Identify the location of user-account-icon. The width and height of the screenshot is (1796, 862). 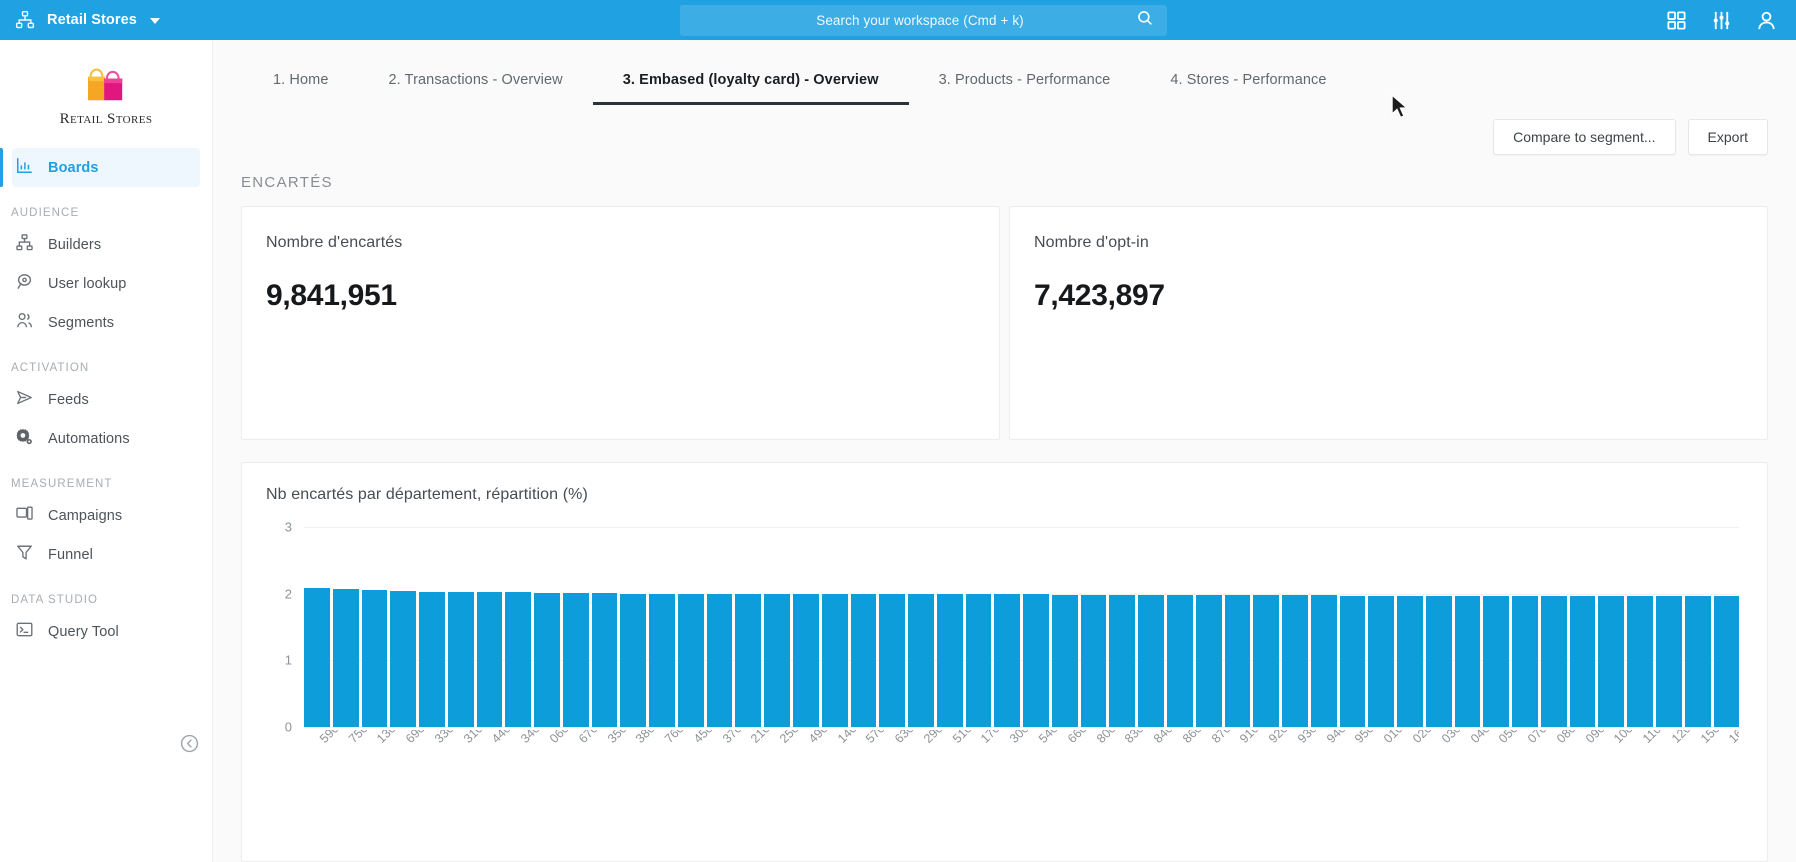
(1766, 20).